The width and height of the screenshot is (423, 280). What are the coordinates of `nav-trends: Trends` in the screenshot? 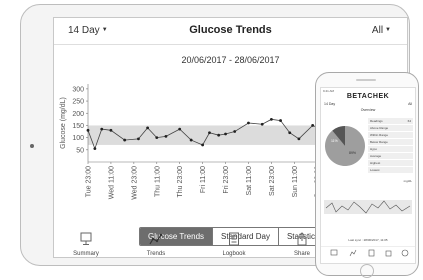 It's located at (156, 244).